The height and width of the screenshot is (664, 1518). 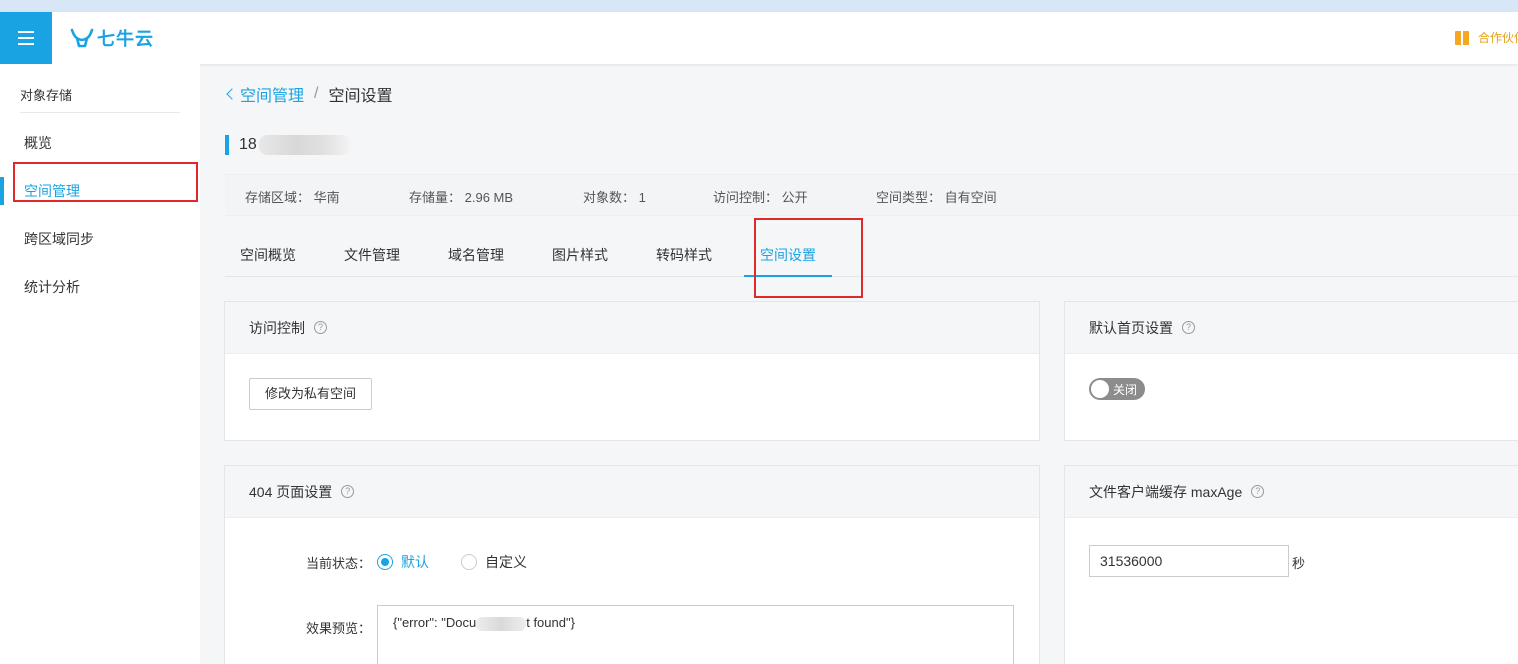 I want to click on preview-text-start: {"error": "Docu, so click(x=435, y=622).